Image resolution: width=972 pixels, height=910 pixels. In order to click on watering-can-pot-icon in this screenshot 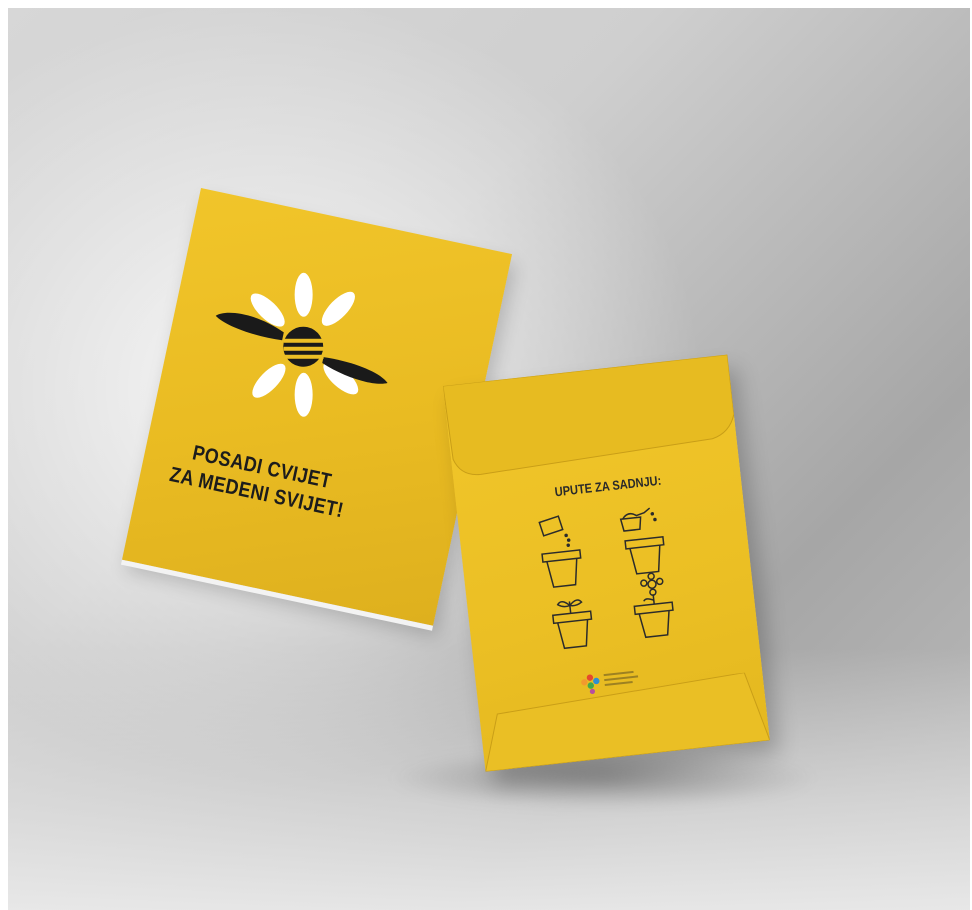, I will do `click(642, 541)`.